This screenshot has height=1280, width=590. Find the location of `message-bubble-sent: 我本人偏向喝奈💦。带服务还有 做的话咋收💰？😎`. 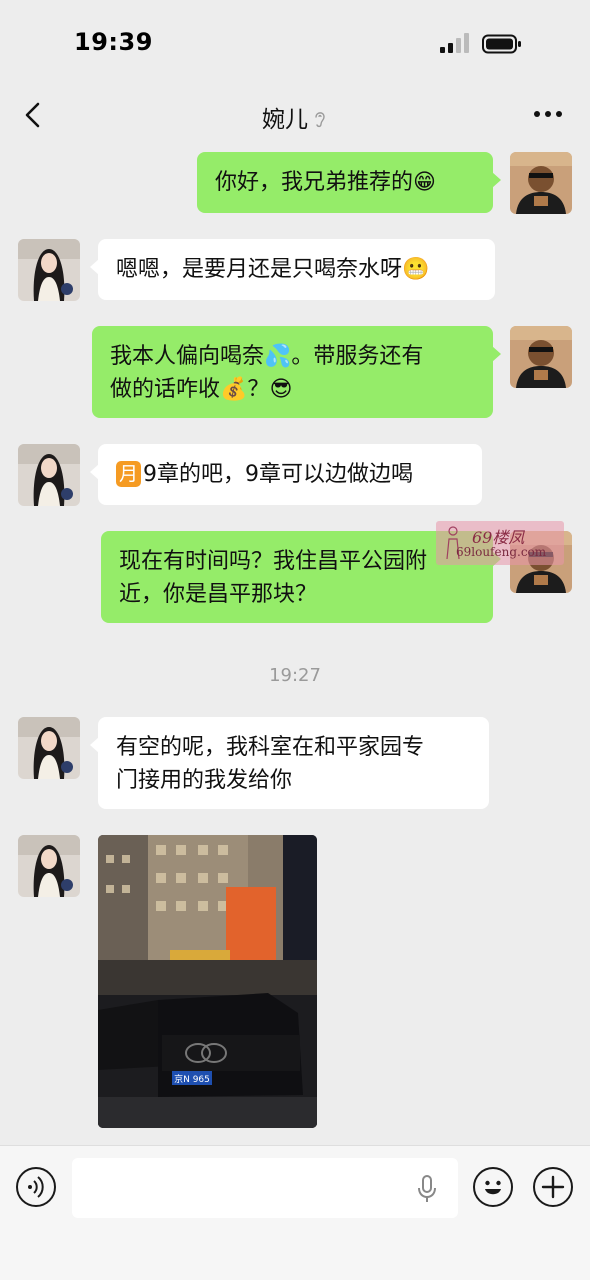

message-bubble-sent: 我本人偏向喝奈💦。带服务还有 做的话咋收💰？😎 is located at coordinates (296, 372).